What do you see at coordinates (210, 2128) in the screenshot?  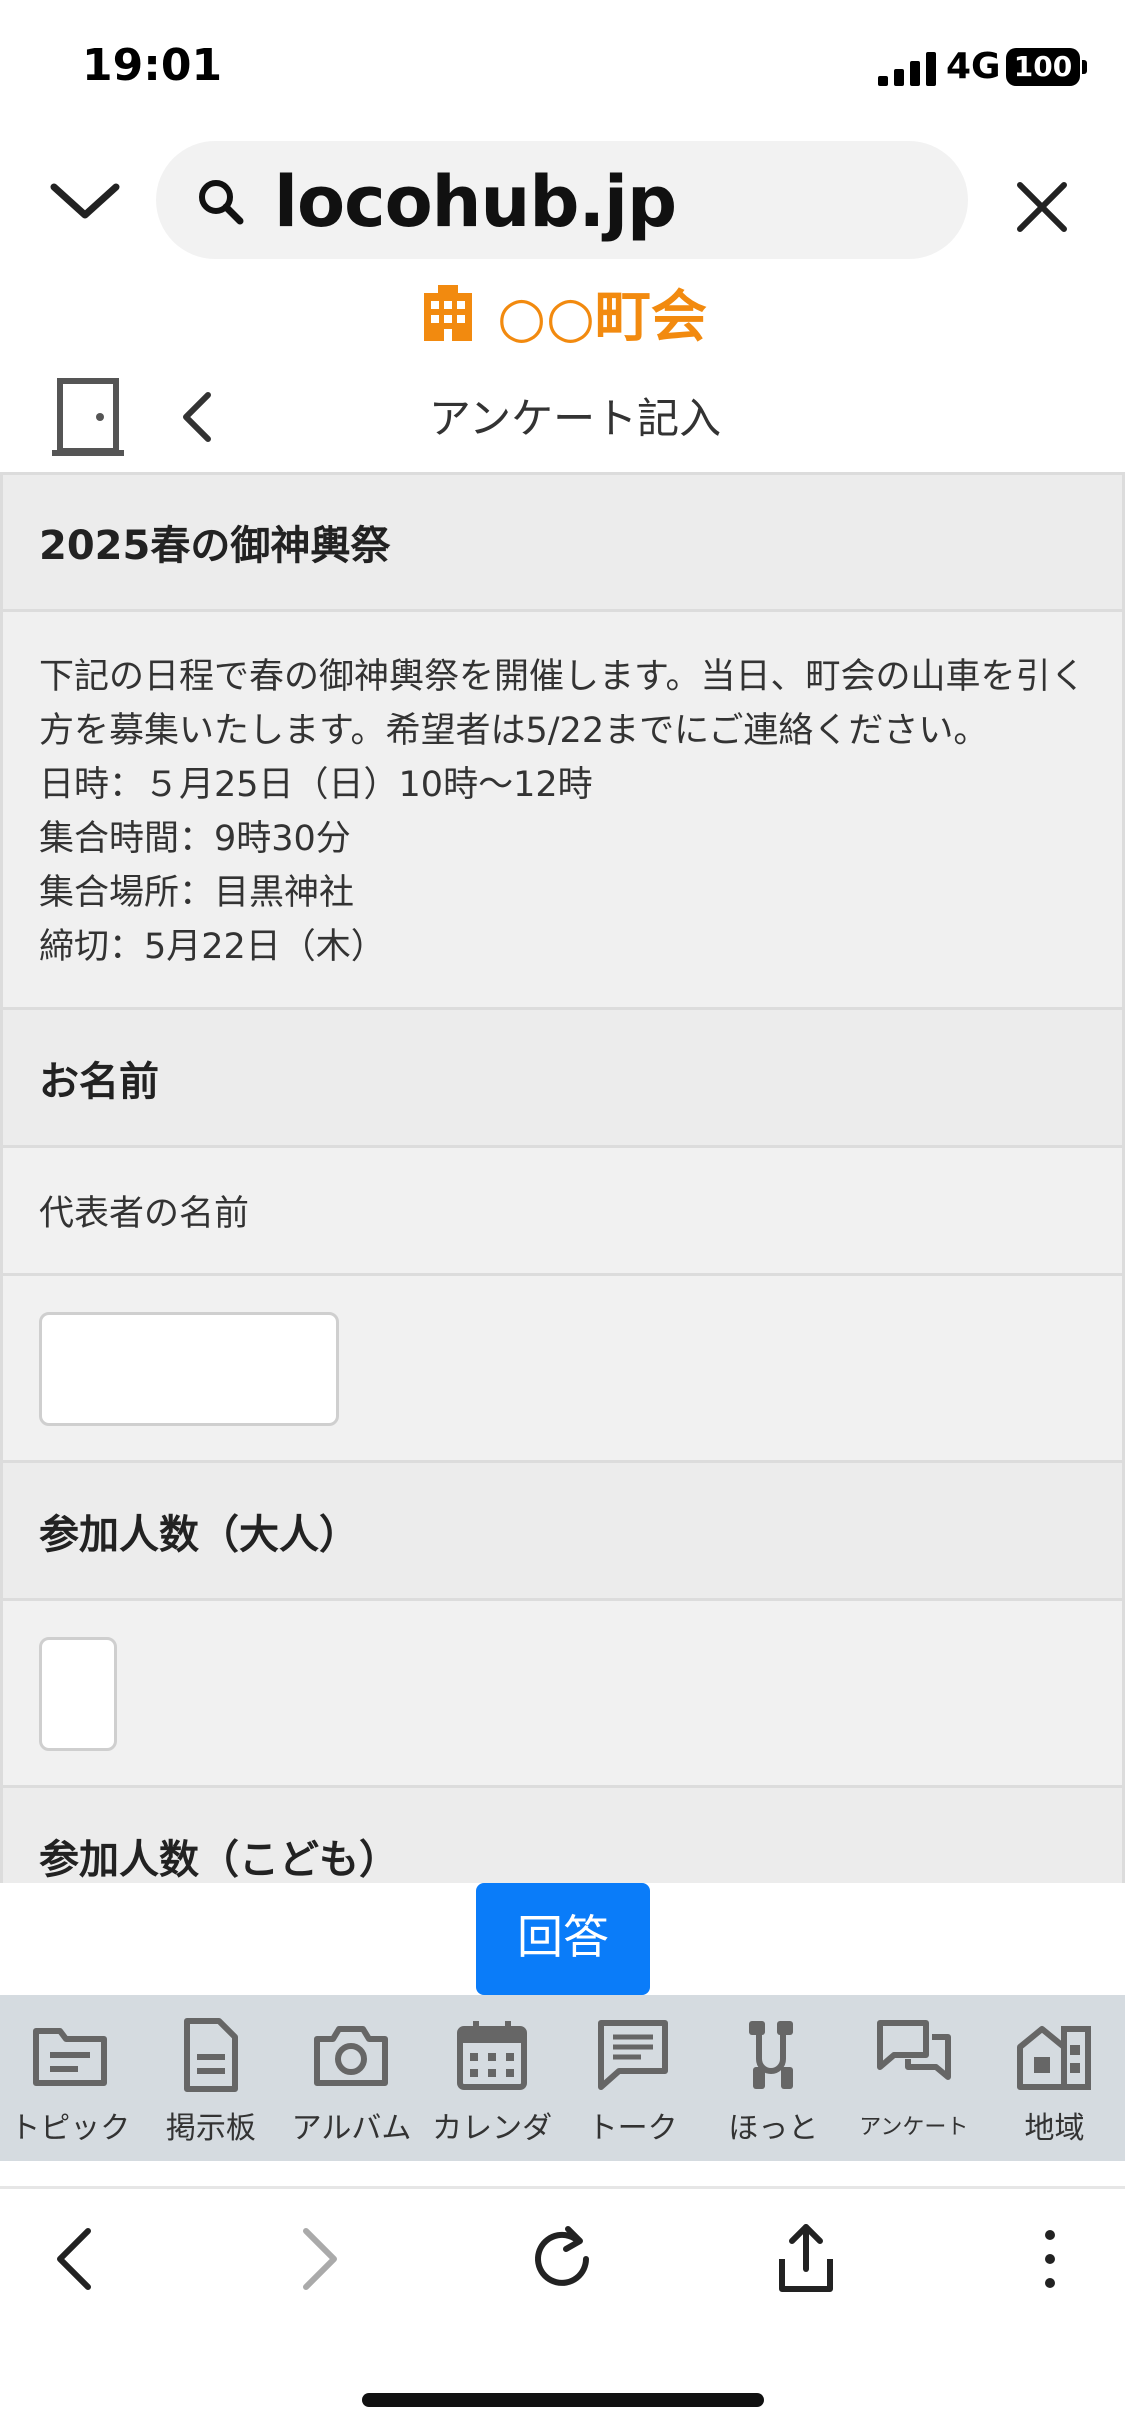 I see `tab-label: 掲示板` at bounding box center [210, 2128].